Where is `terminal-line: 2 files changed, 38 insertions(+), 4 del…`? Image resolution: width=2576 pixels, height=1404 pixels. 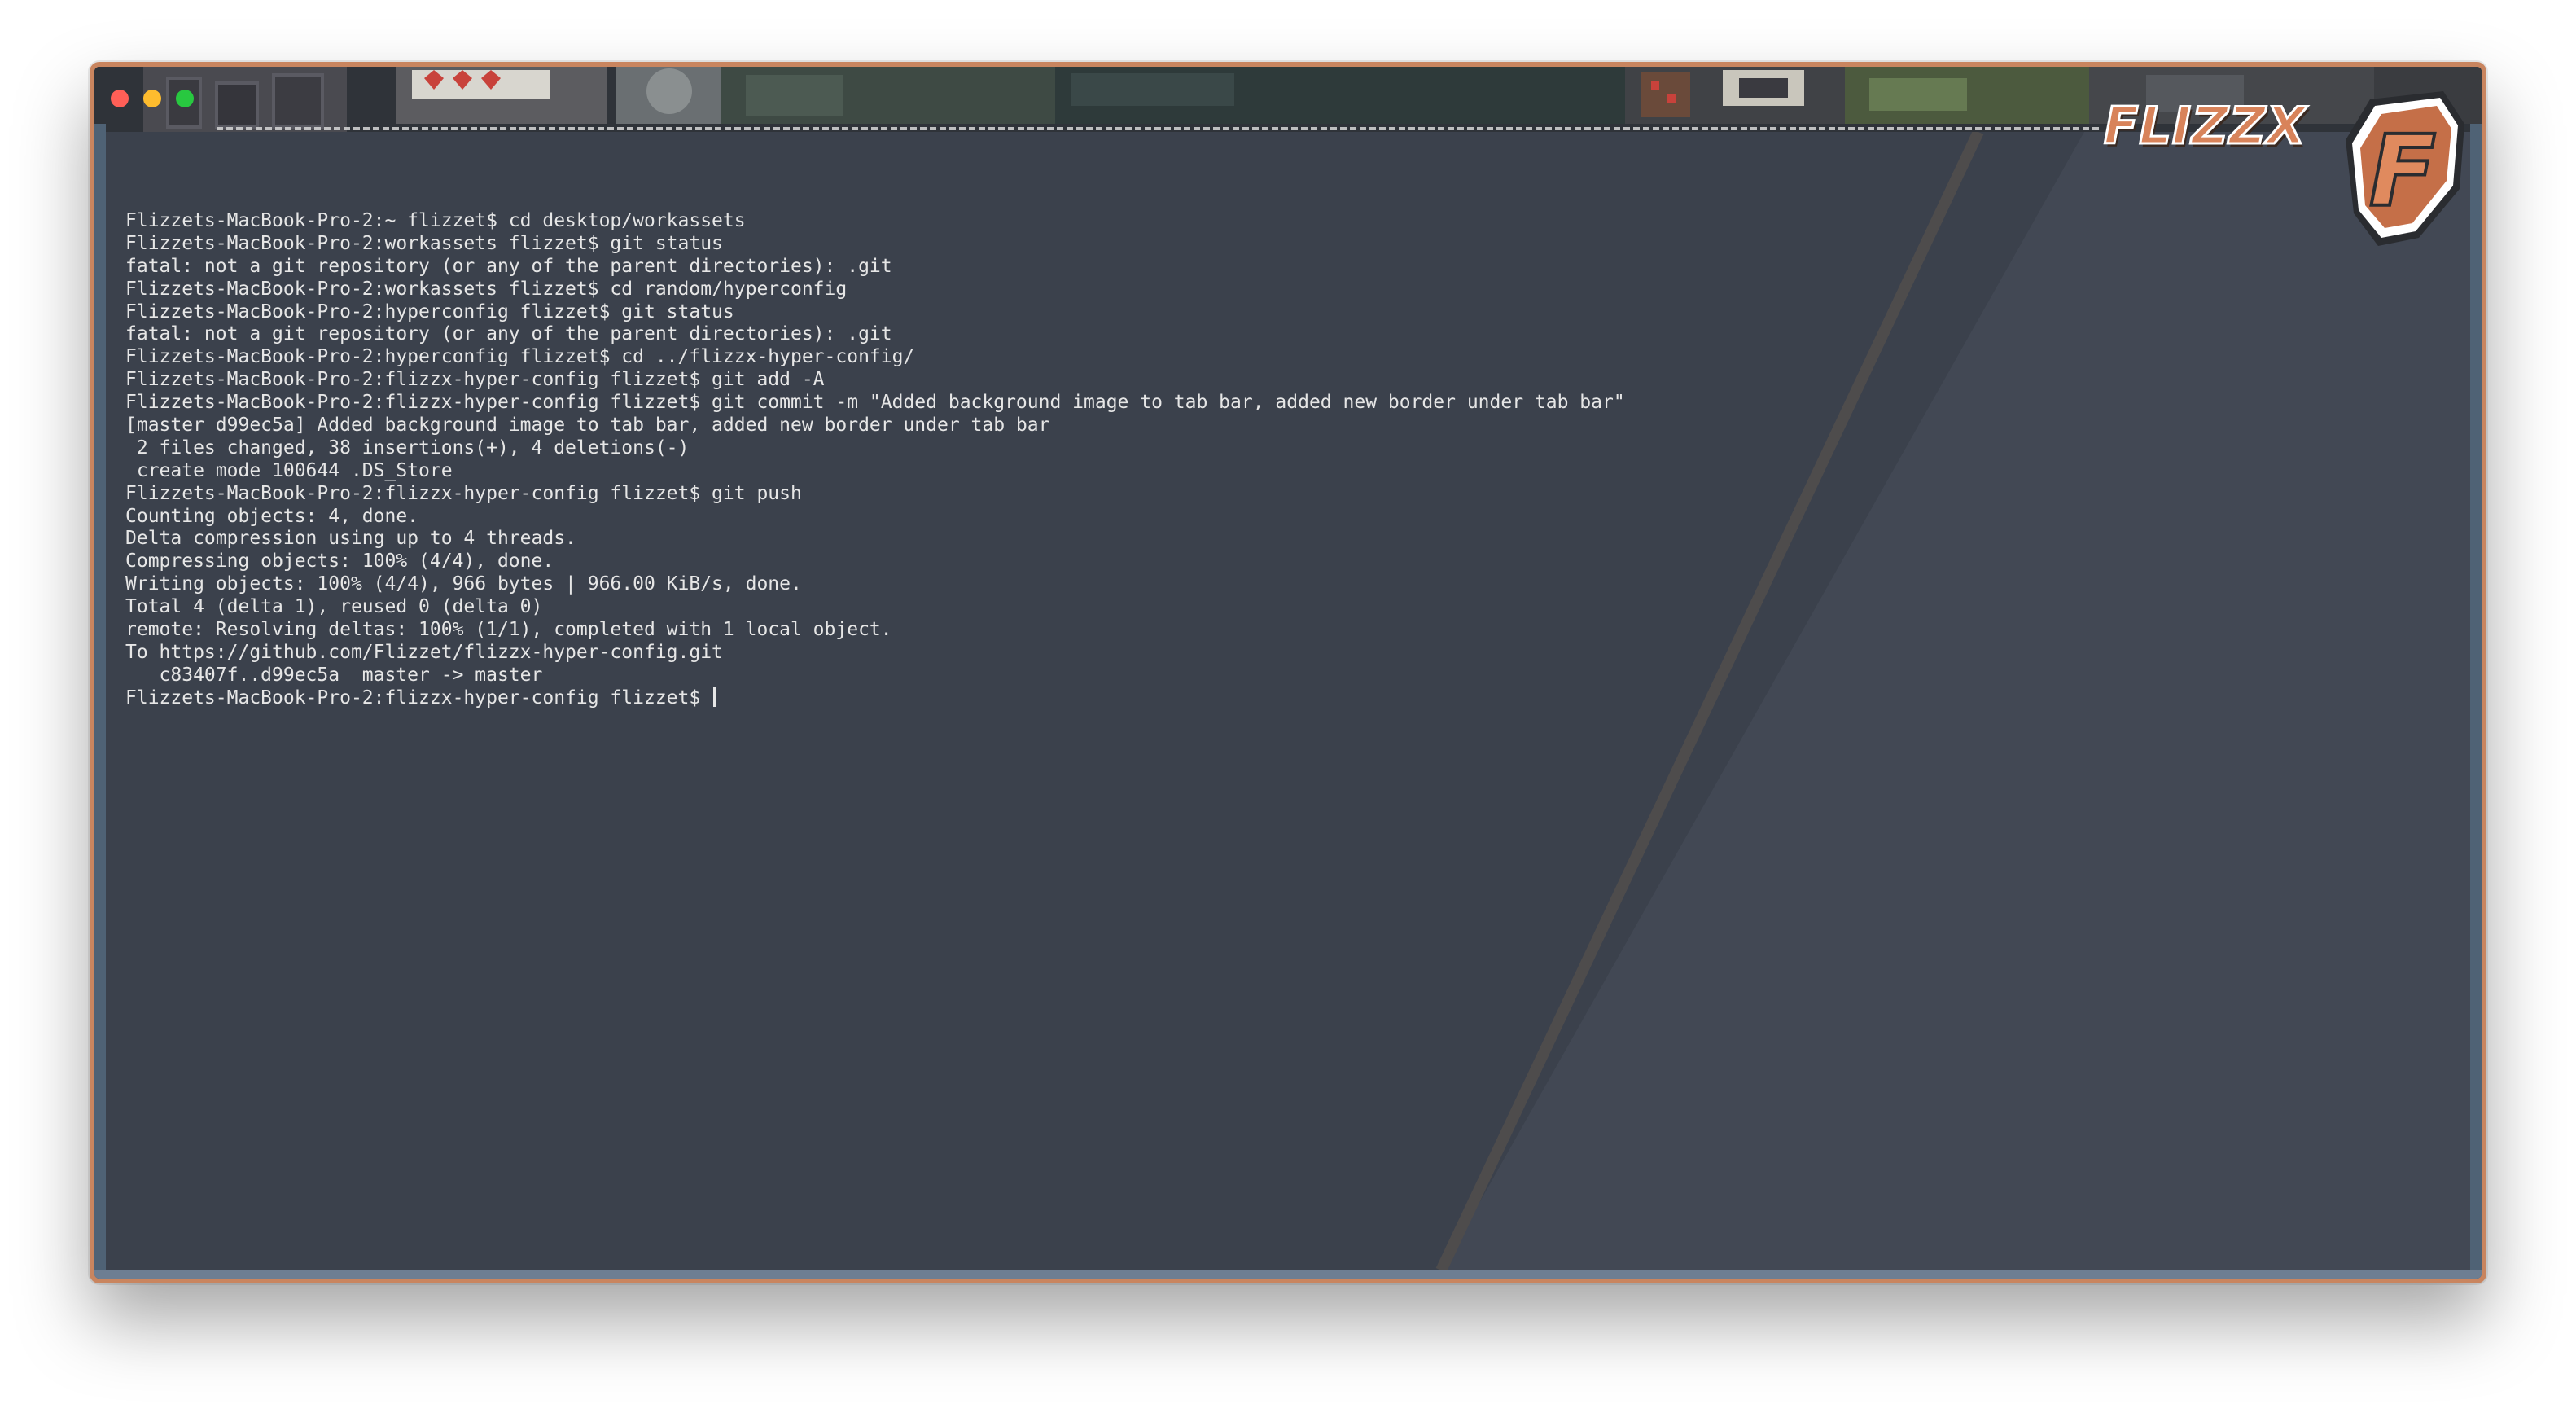 terminal-line: 2 files changed, 38 insertions(+), 4 del… is located at coordinates (407, 447).